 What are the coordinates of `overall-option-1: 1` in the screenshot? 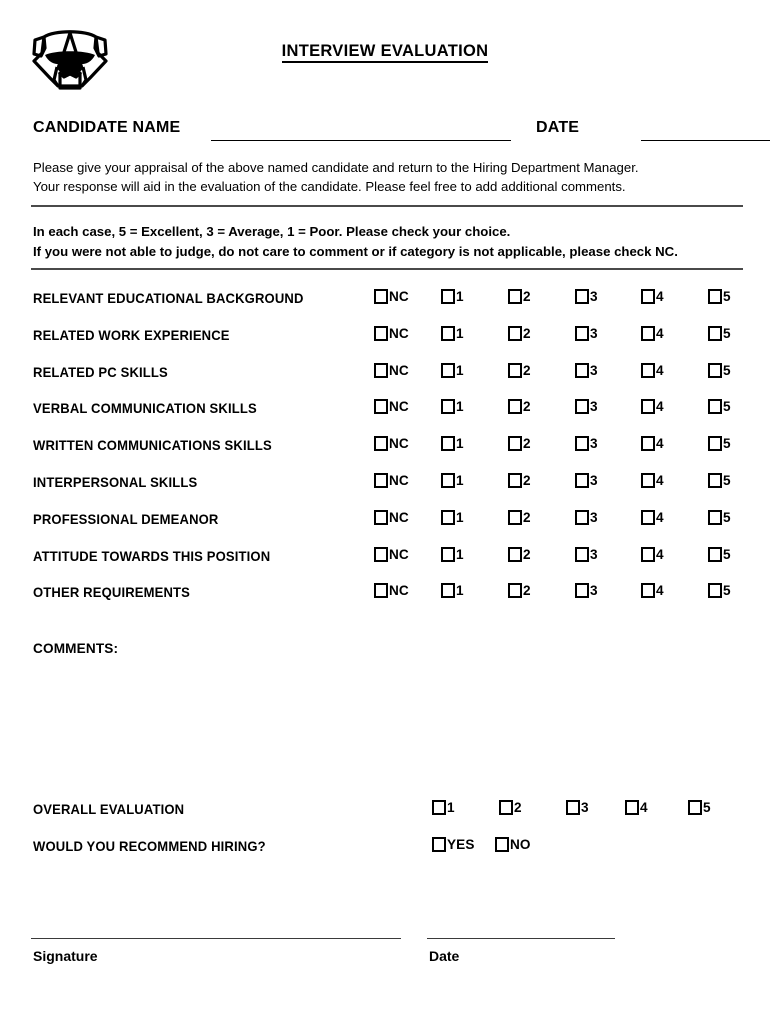 It's located at (443, 807).